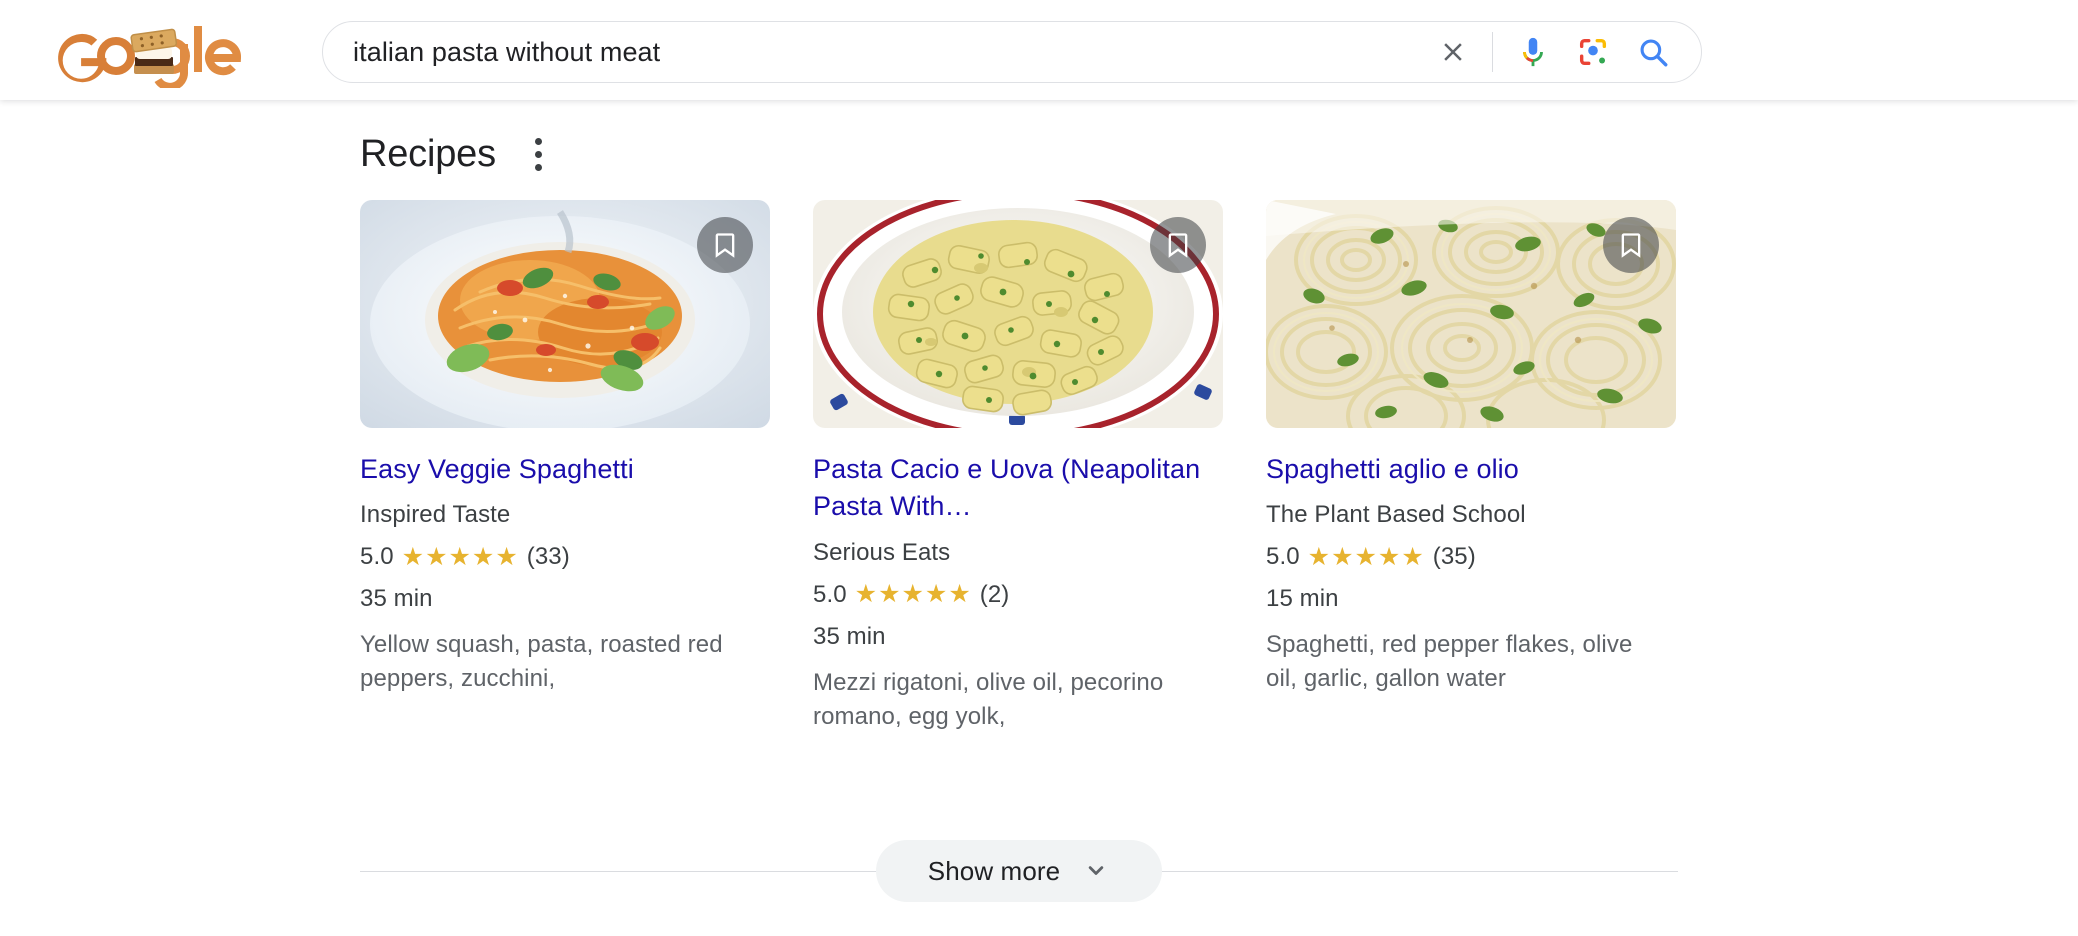 The image size is (2078, 936). What do you see at coordinates (548, 557) in the screenshot?
I see `rating-count: (33)` at bounding box center [548, 557].